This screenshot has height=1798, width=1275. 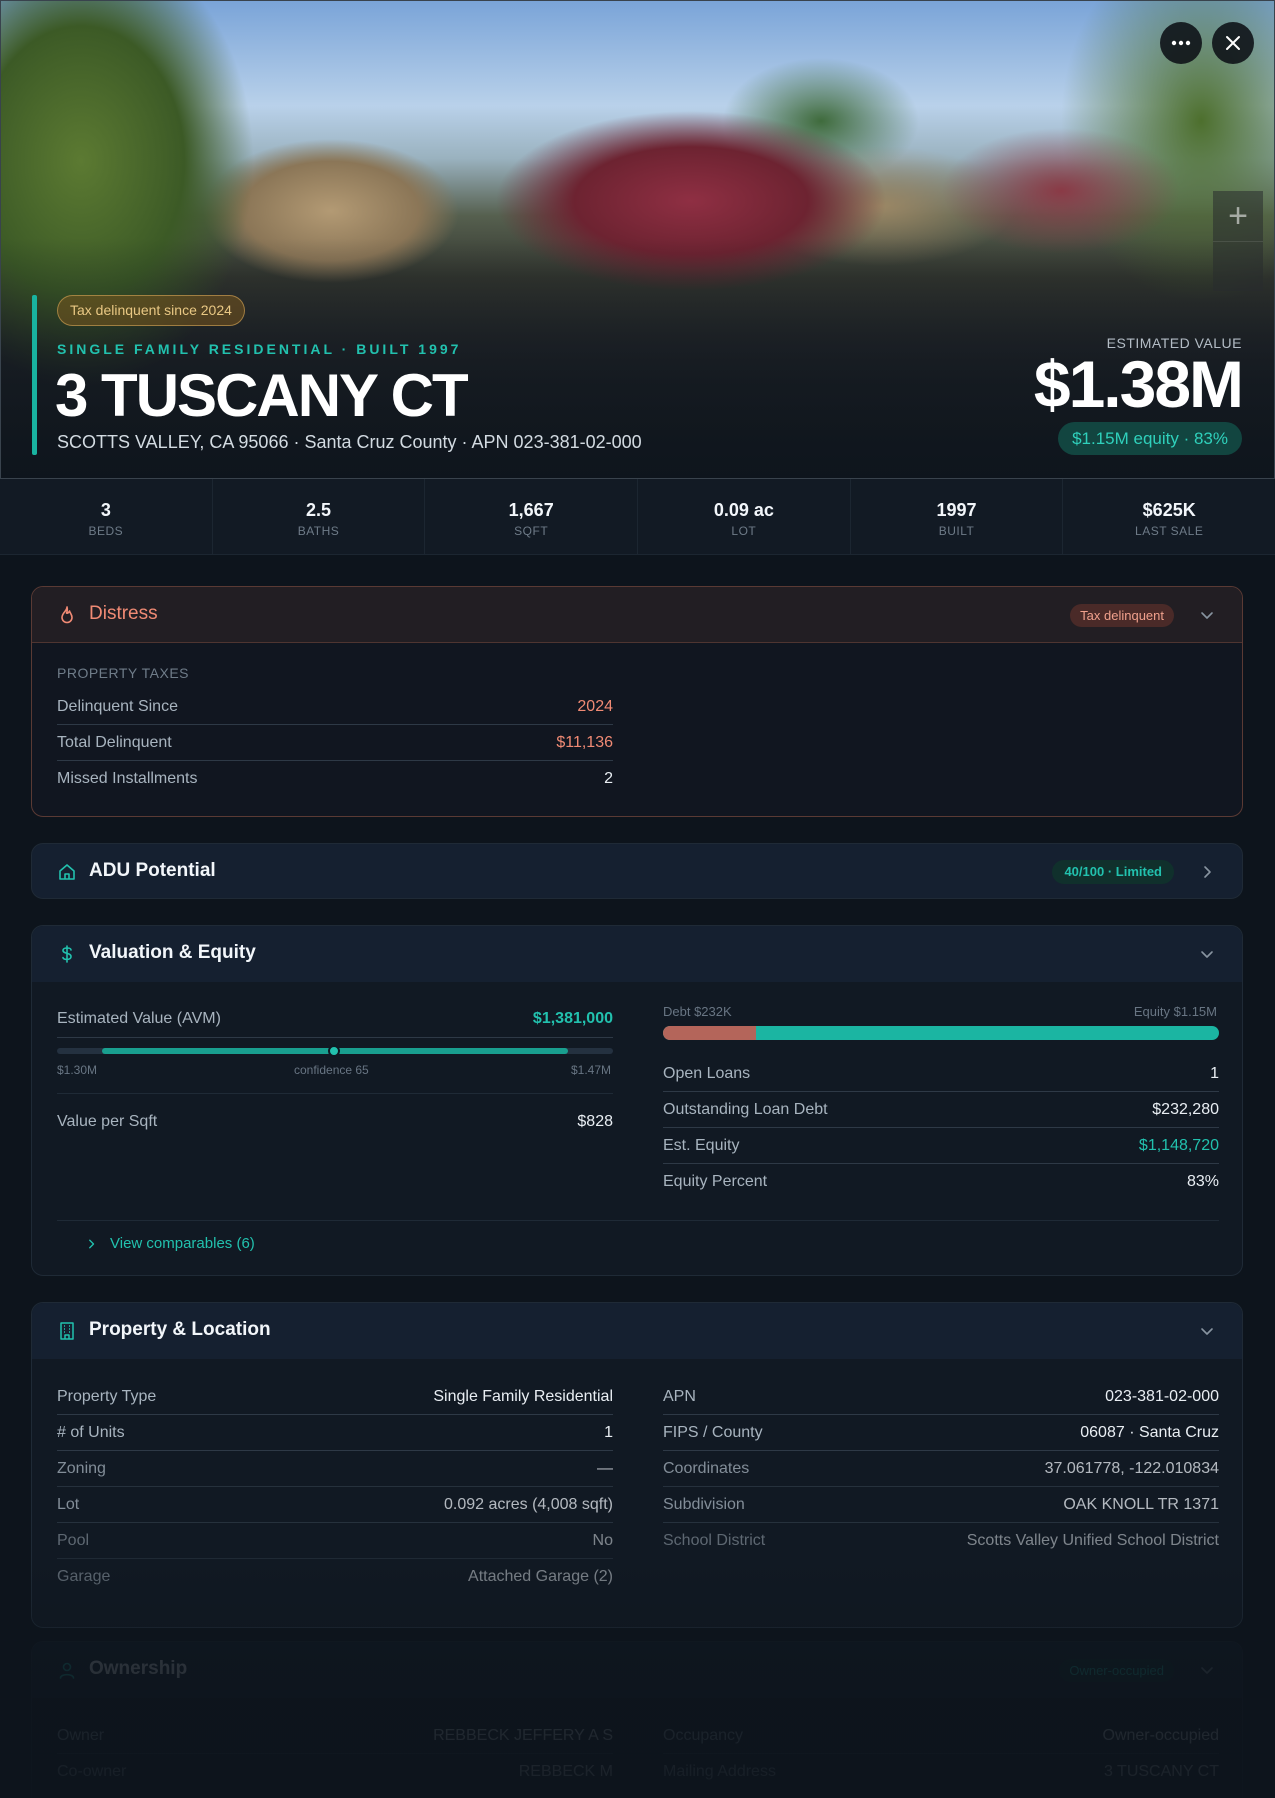 I want to click on ownership-title: Ownership, so click(x=138, y=1668).